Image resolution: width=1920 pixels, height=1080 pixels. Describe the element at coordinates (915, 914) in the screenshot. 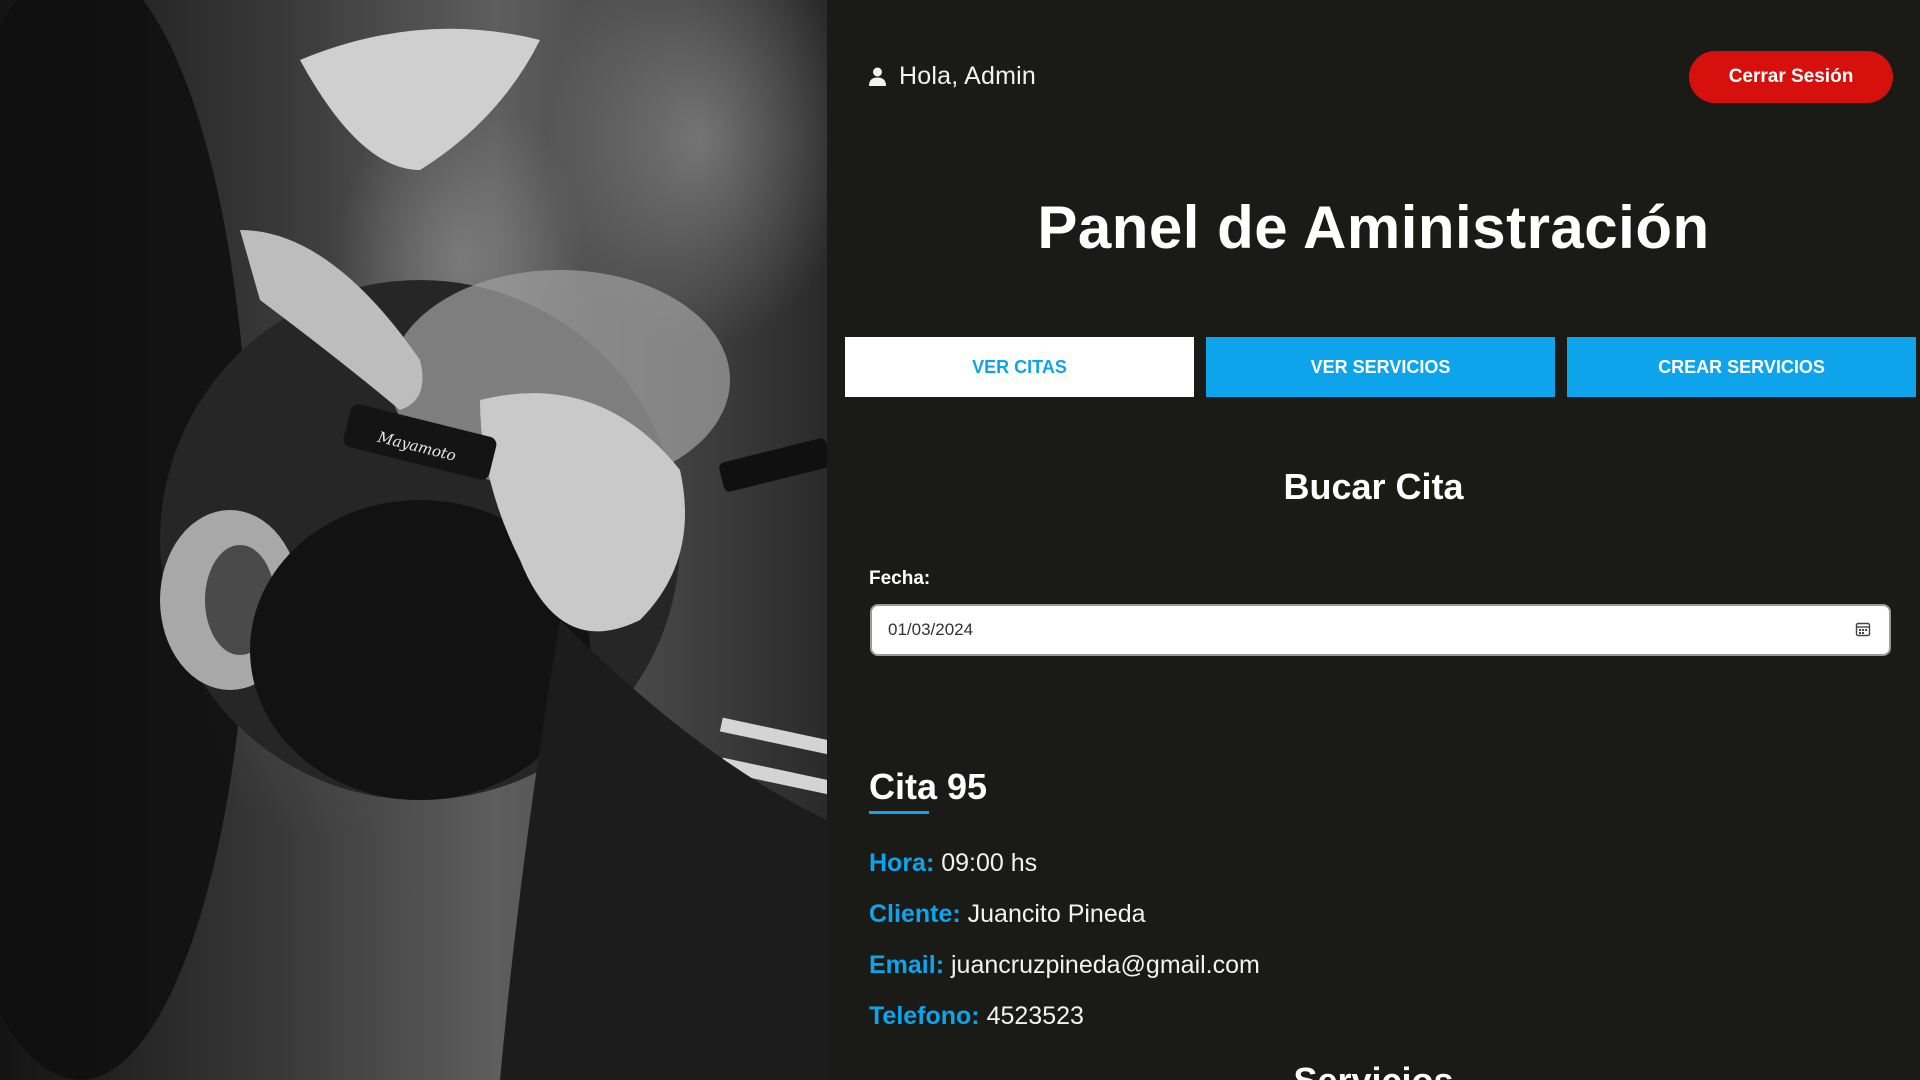

I see `cliente-label: Cliente:` at that location.